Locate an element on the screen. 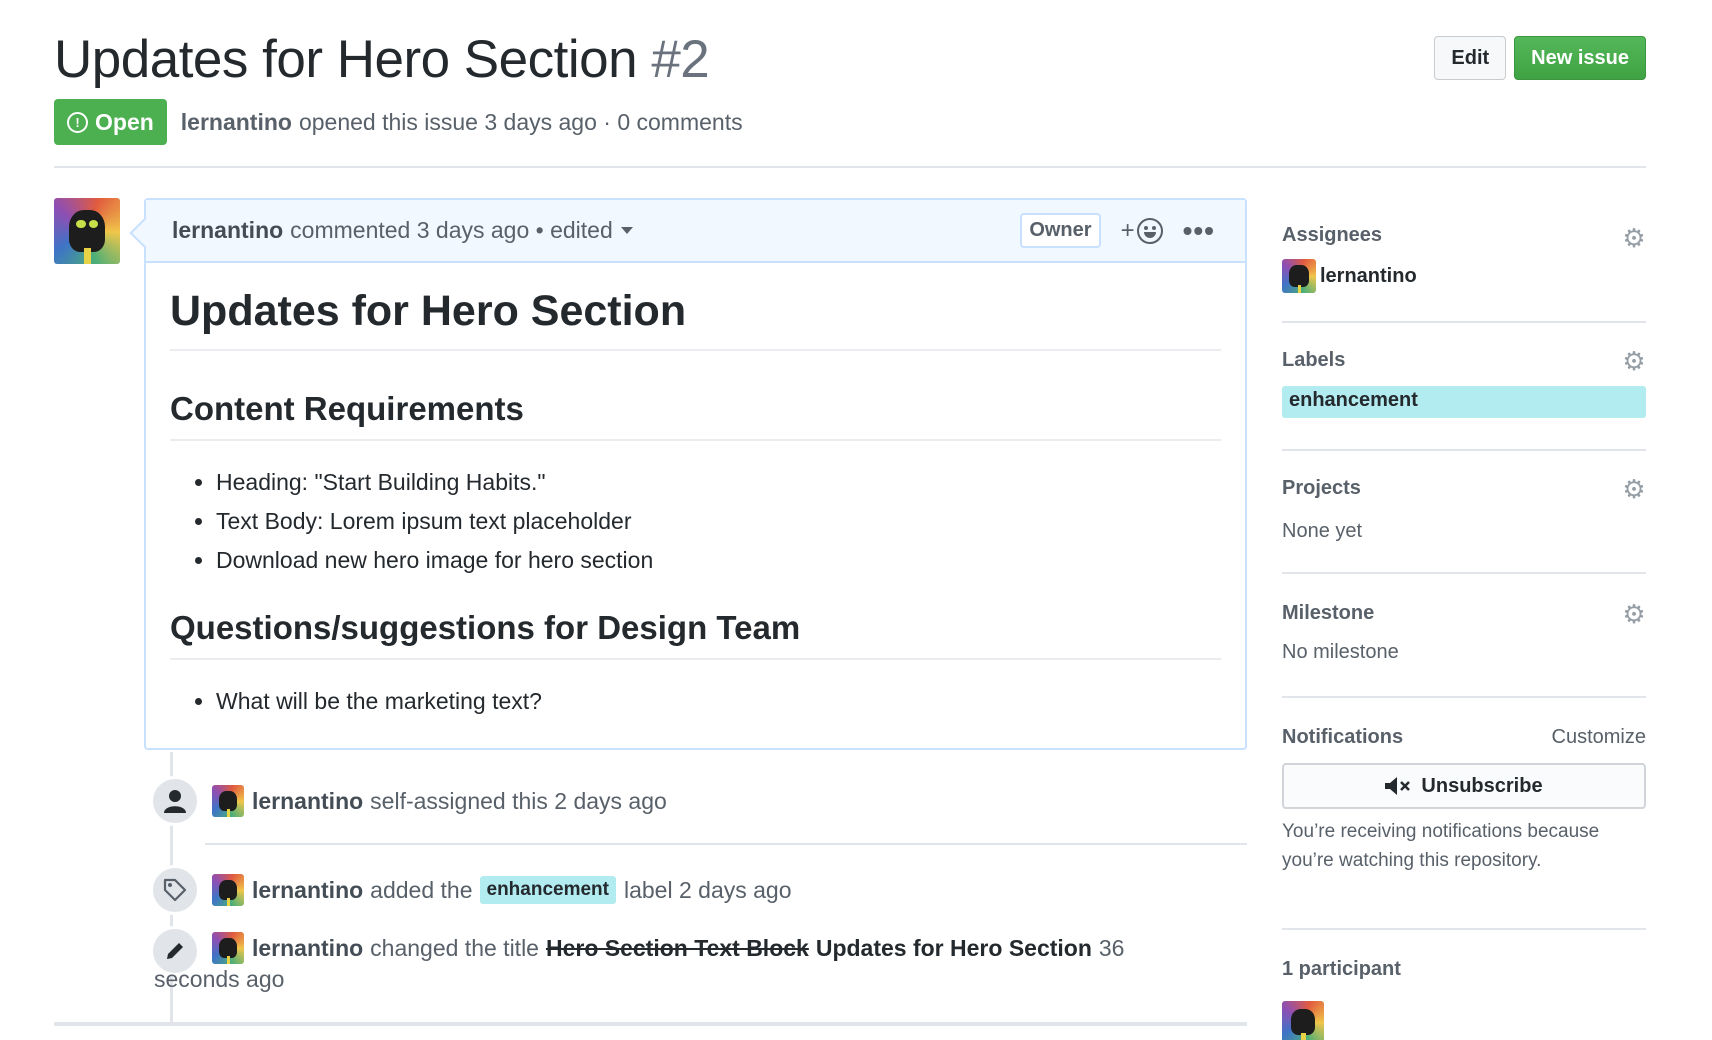 This screenshot has width=1712, height=1040. add-reaction-button: + is located at coordinates (1142, 231).